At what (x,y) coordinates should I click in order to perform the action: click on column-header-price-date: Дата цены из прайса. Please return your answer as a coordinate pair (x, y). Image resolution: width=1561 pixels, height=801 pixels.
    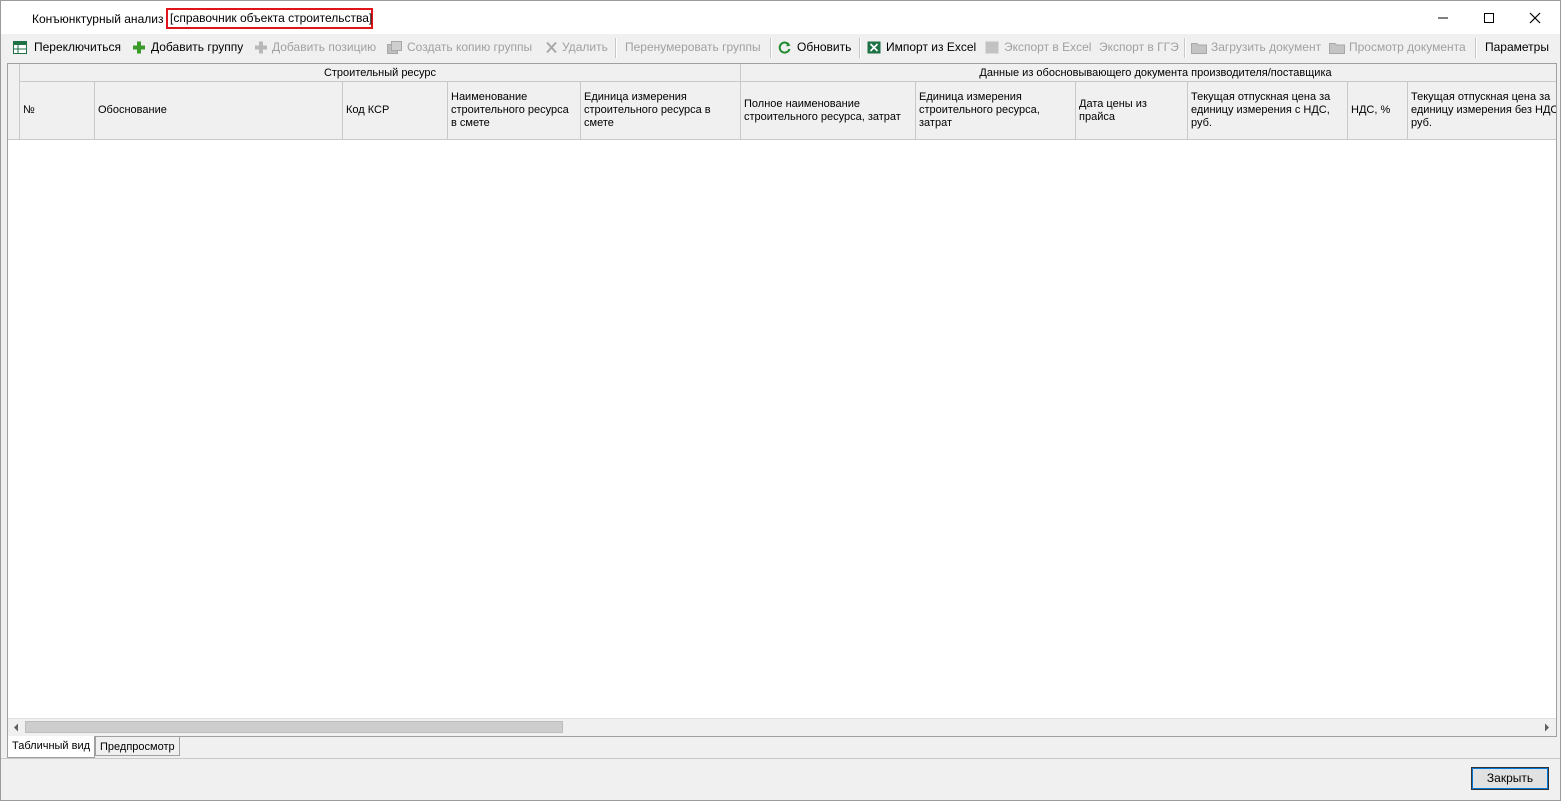
    Looking at the image, I should click on (1132, 111).